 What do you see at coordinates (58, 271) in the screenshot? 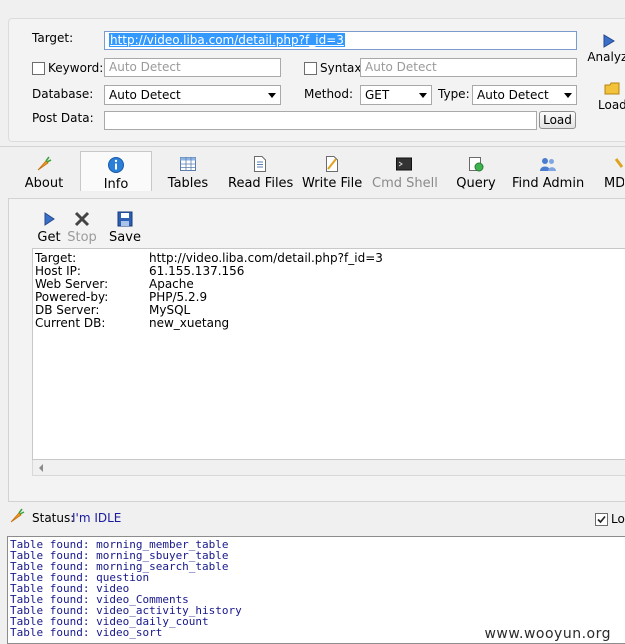
I see `info-key: Host IP:` at bounding box center [58, 271].